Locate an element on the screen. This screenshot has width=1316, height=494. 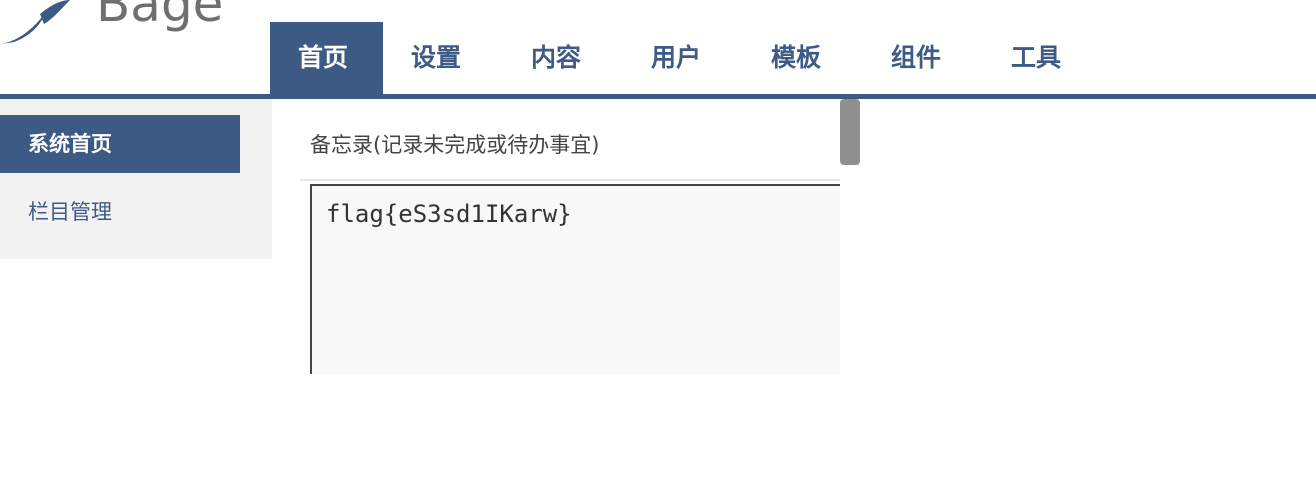
tab-users: 用户 is located at coordinates (683, 58).